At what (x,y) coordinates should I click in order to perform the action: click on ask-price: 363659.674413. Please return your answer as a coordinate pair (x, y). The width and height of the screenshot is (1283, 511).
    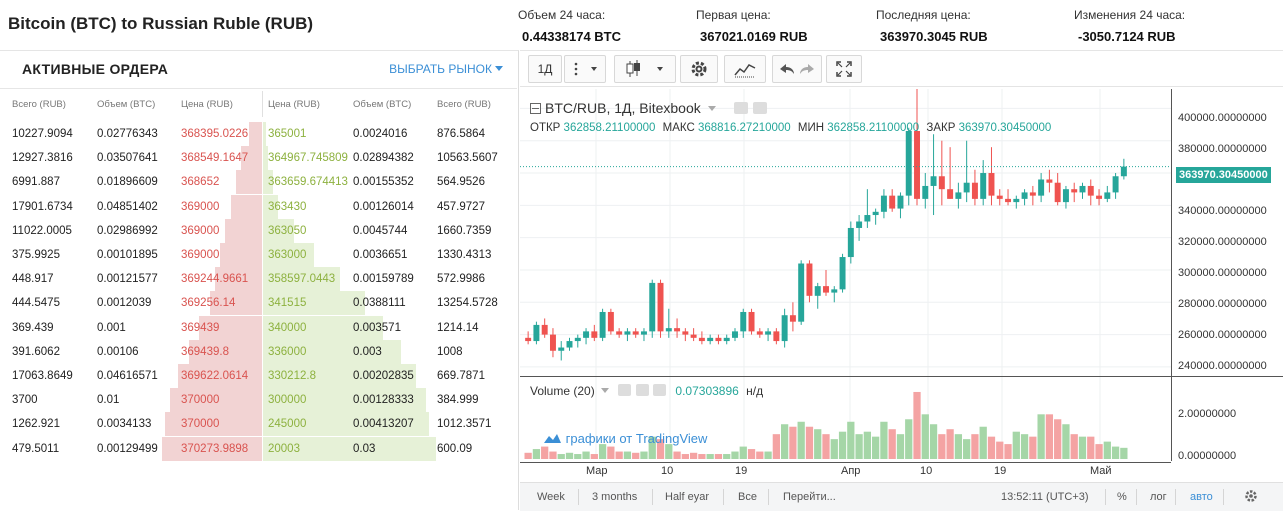
    Looking at the image, I should click on (308, 182).